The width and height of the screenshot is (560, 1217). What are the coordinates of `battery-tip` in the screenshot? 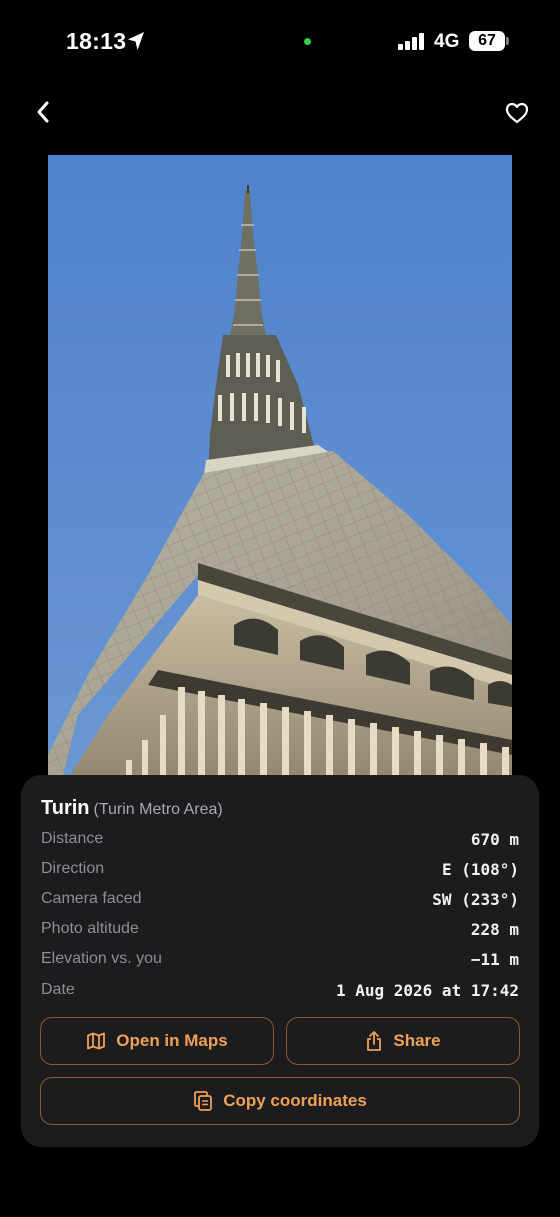 It's located at (507, 41).